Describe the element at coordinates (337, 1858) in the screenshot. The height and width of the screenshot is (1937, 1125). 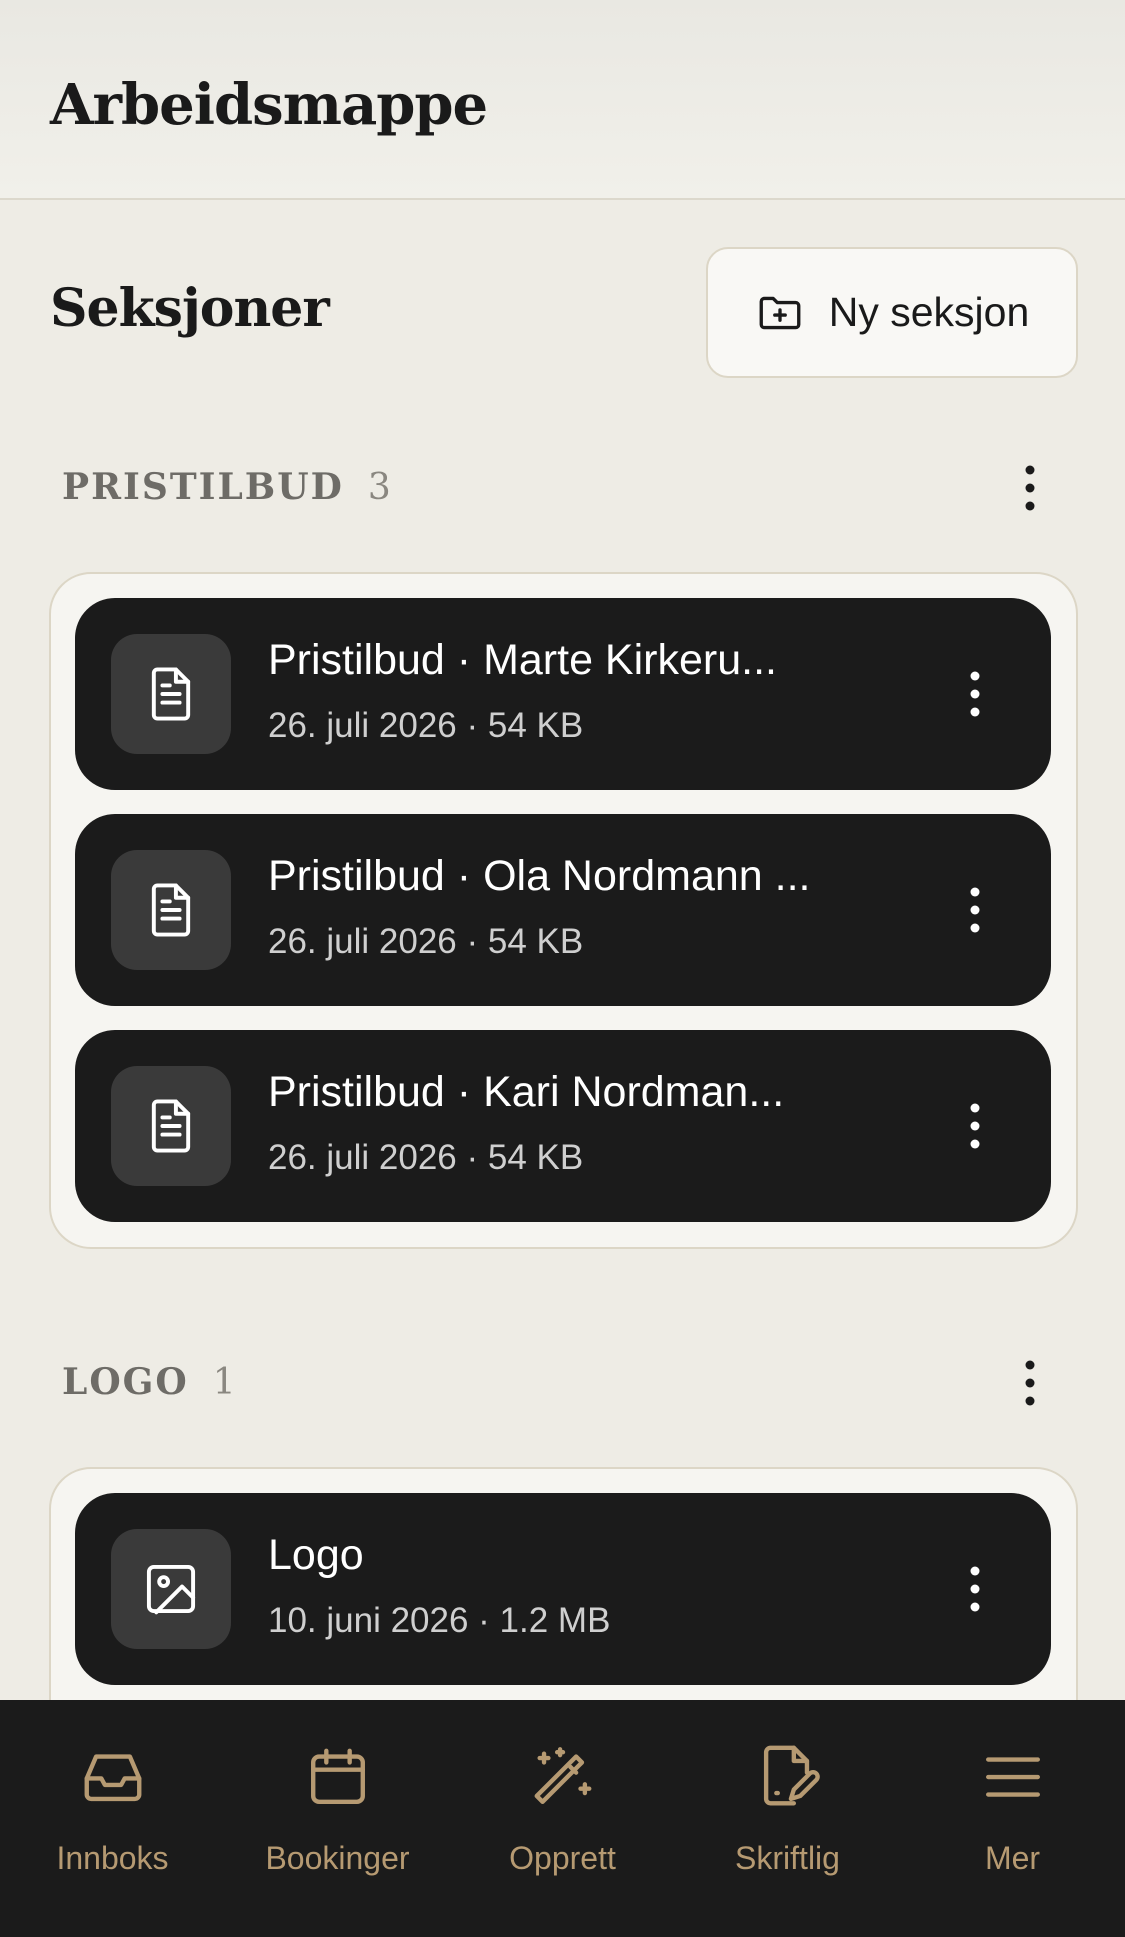
I see `nav-label: Bookinger` at that location.